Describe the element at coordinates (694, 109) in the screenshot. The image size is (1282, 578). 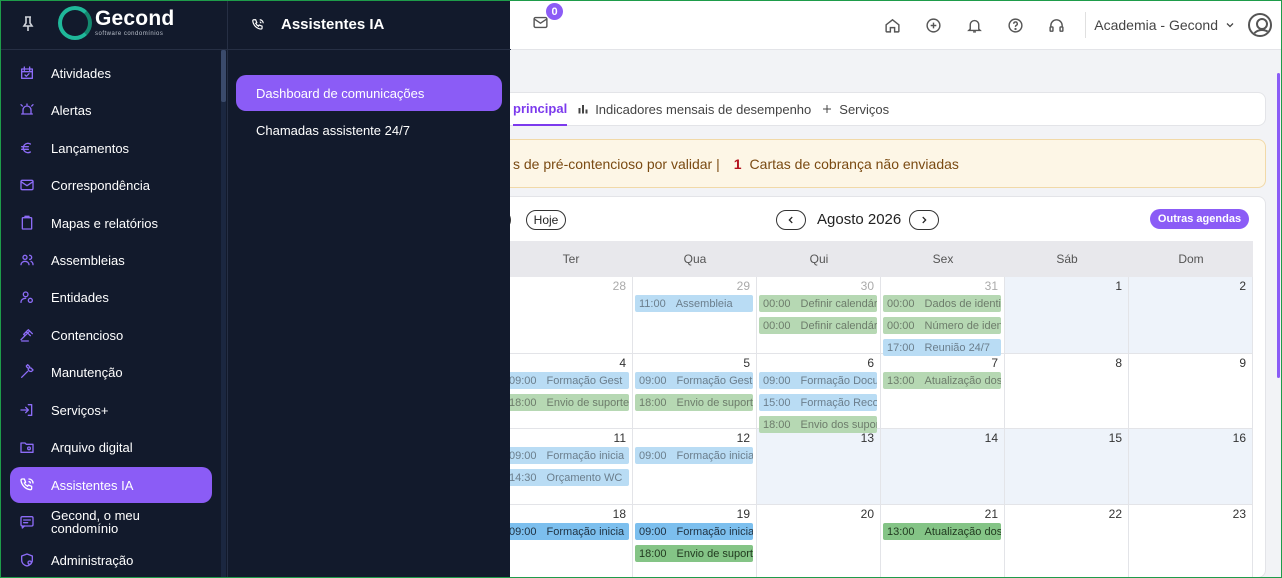
I see `tab-indicadores: Indicadores mensais de desempenho` at that location.